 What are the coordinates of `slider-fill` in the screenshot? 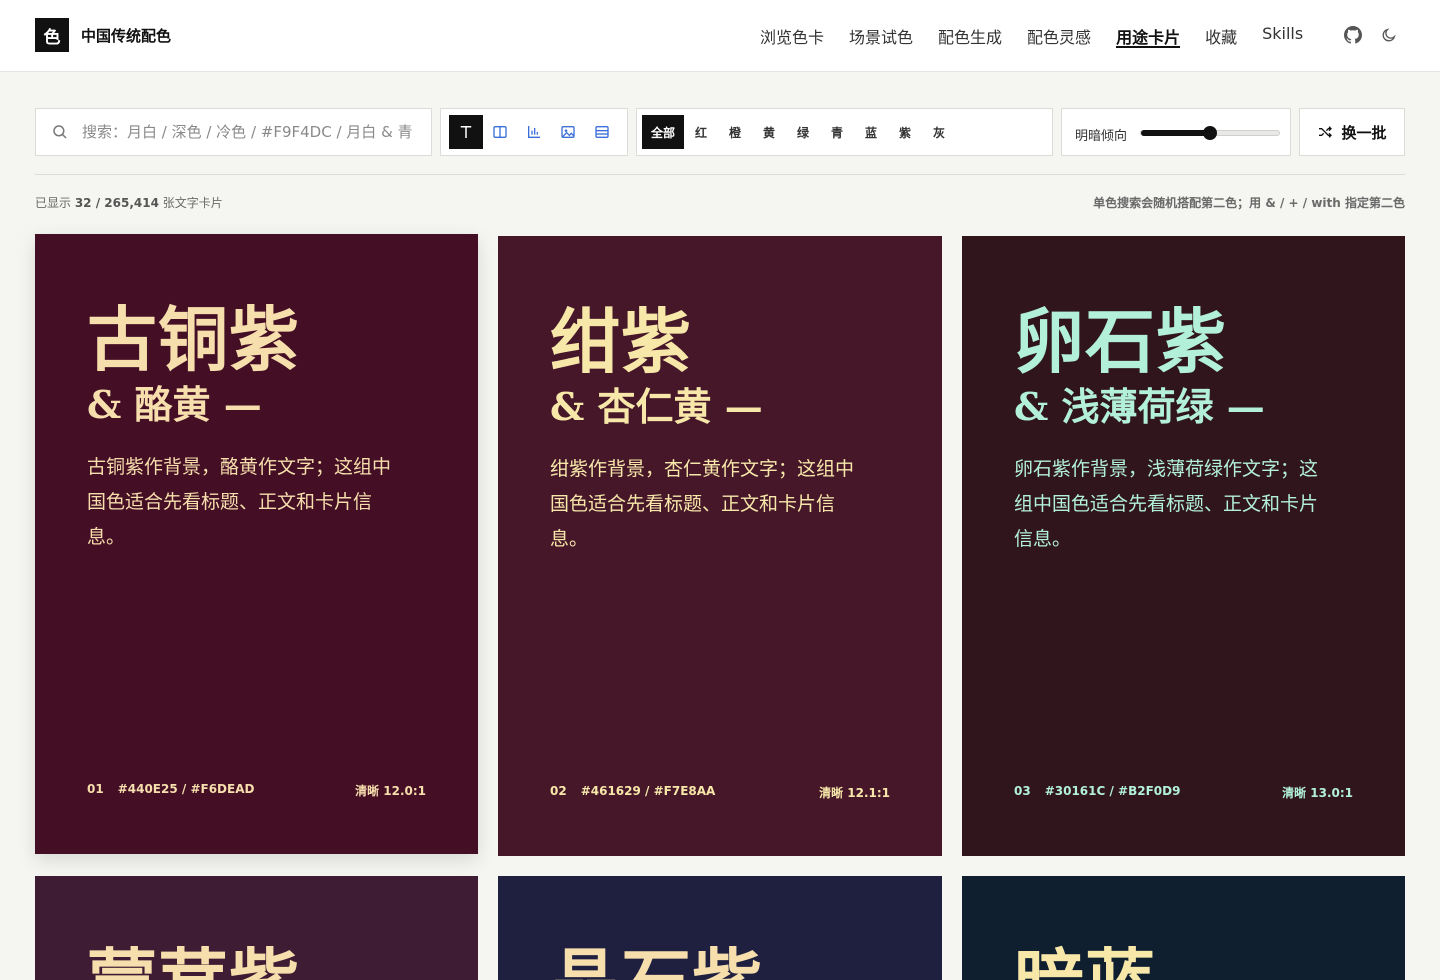 It's located at (1175, 133).